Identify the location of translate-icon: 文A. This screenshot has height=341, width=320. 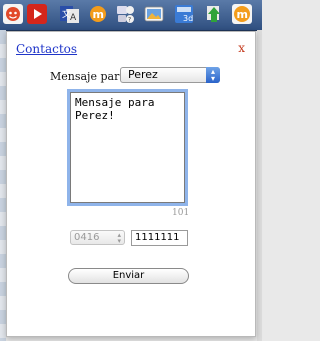
(70, 14).